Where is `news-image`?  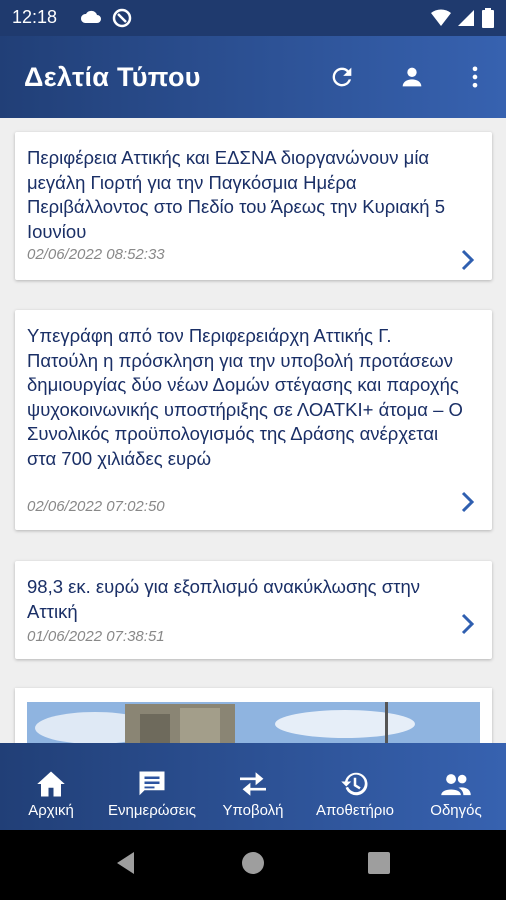
news-image is located at coordinates (253, 722).